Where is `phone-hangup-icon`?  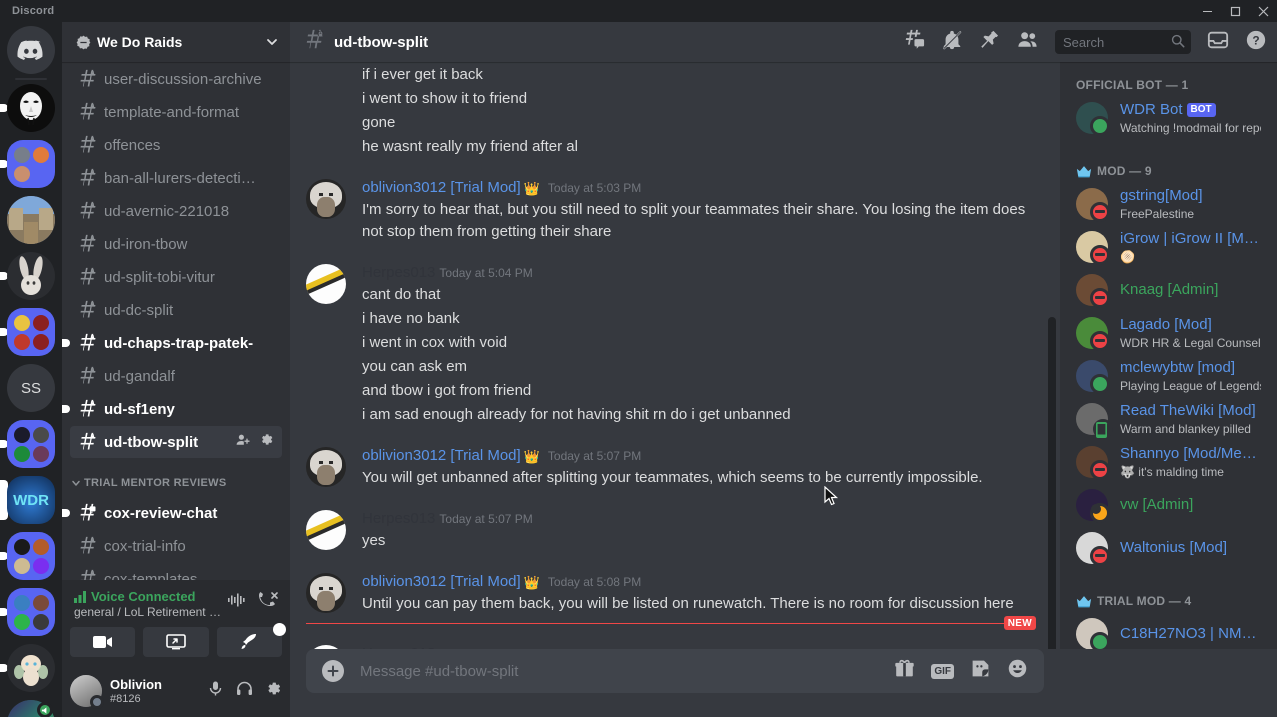 phone-hangup-icon is located at coordinates (268, 602).